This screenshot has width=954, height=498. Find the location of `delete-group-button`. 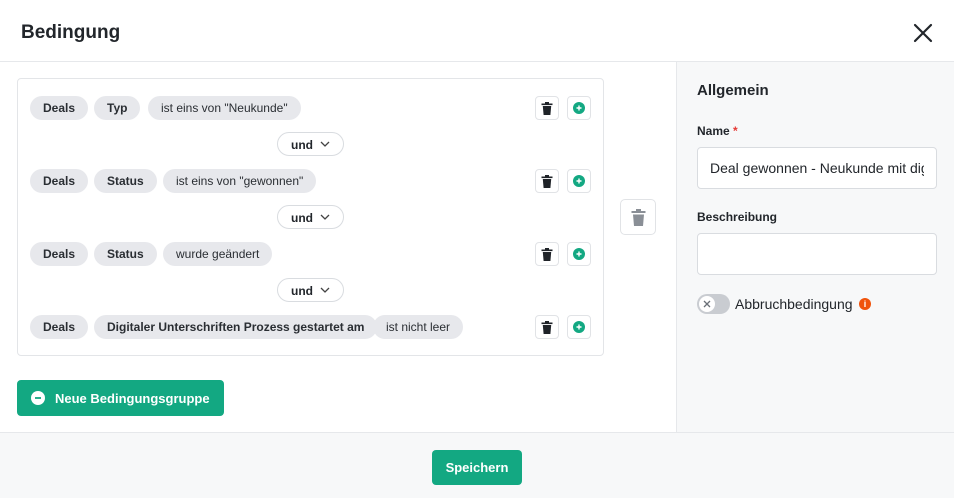

delete-group-button is located at coordinates (638, 217).